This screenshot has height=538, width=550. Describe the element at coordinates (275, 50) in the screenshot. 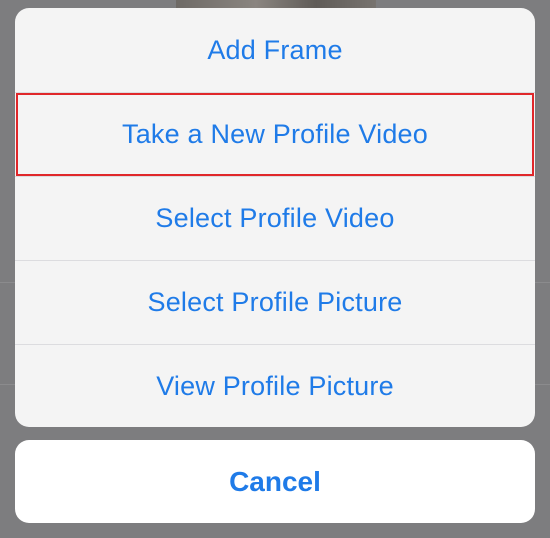

I see `add-frame-button: Add Frame` at that location.